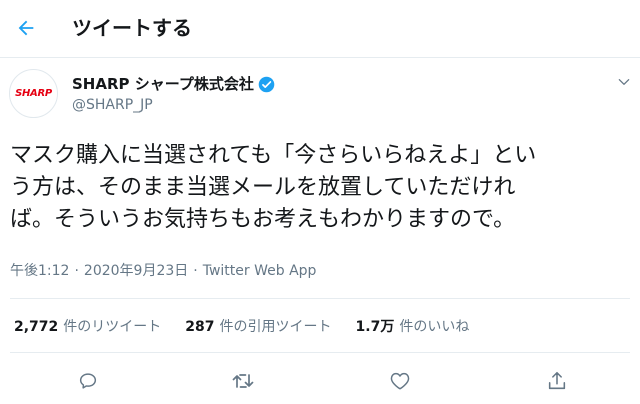 The image size is (640, 404). I want to click on likes-label: 件のいいね, so click(434, 327).